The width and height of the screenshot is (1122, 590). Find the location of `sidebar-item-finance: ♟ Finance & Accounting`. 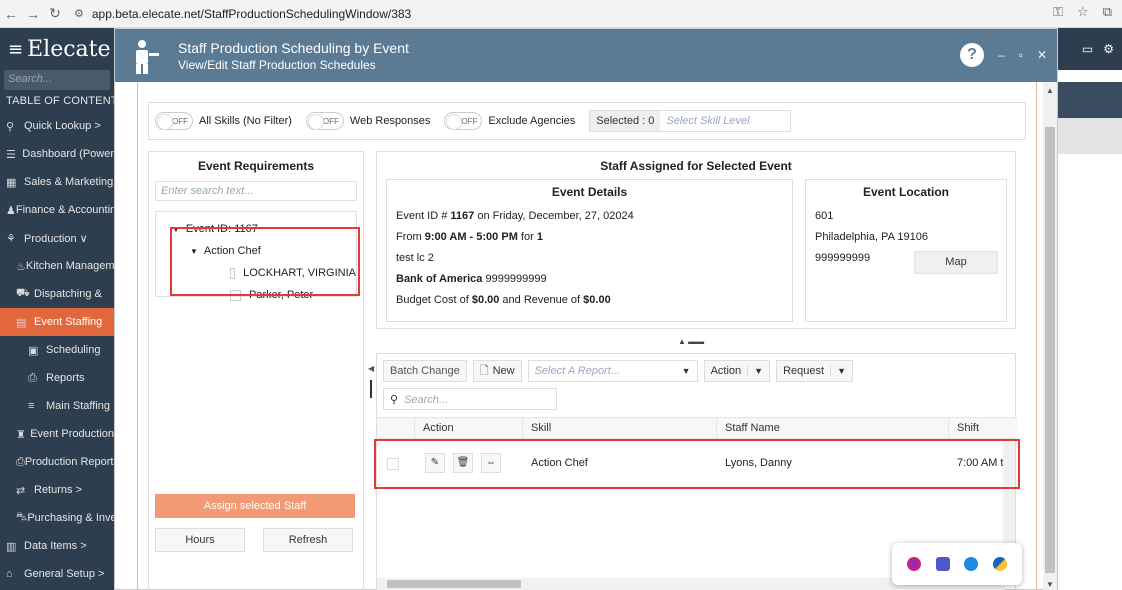

sidebar-item-finance: ♟ Finance & Accounting is located at coordinates (57, 210).